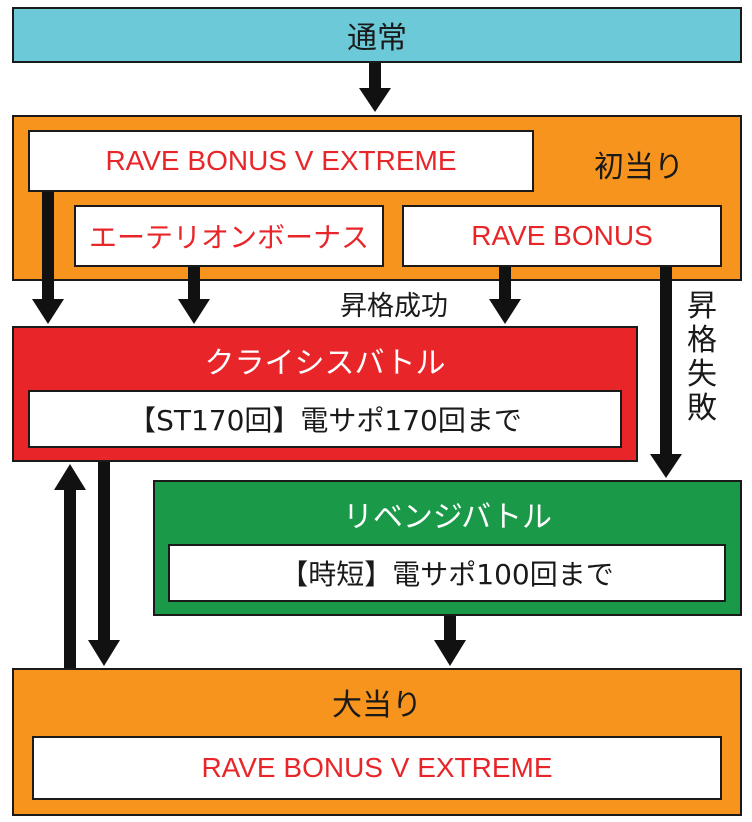 This screenshot has height=822, width=752. What do you see at coordinates (104, 564) in the screenshot?
I see `arrow-crisis-to-big-hit` at bounding box center [104, 564].